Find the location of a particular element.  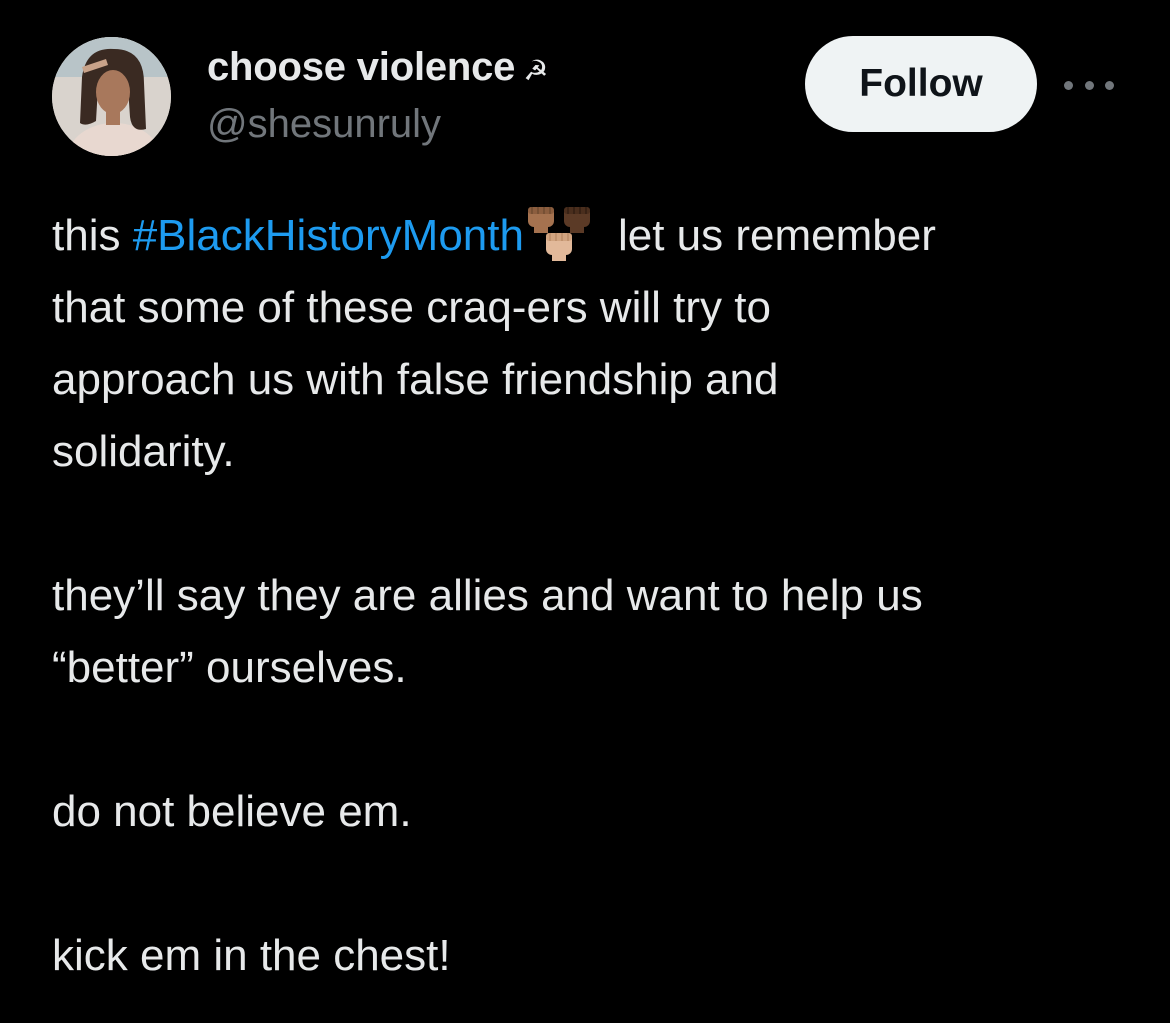

display-name: choose violence is located at coordinates (361, 67).